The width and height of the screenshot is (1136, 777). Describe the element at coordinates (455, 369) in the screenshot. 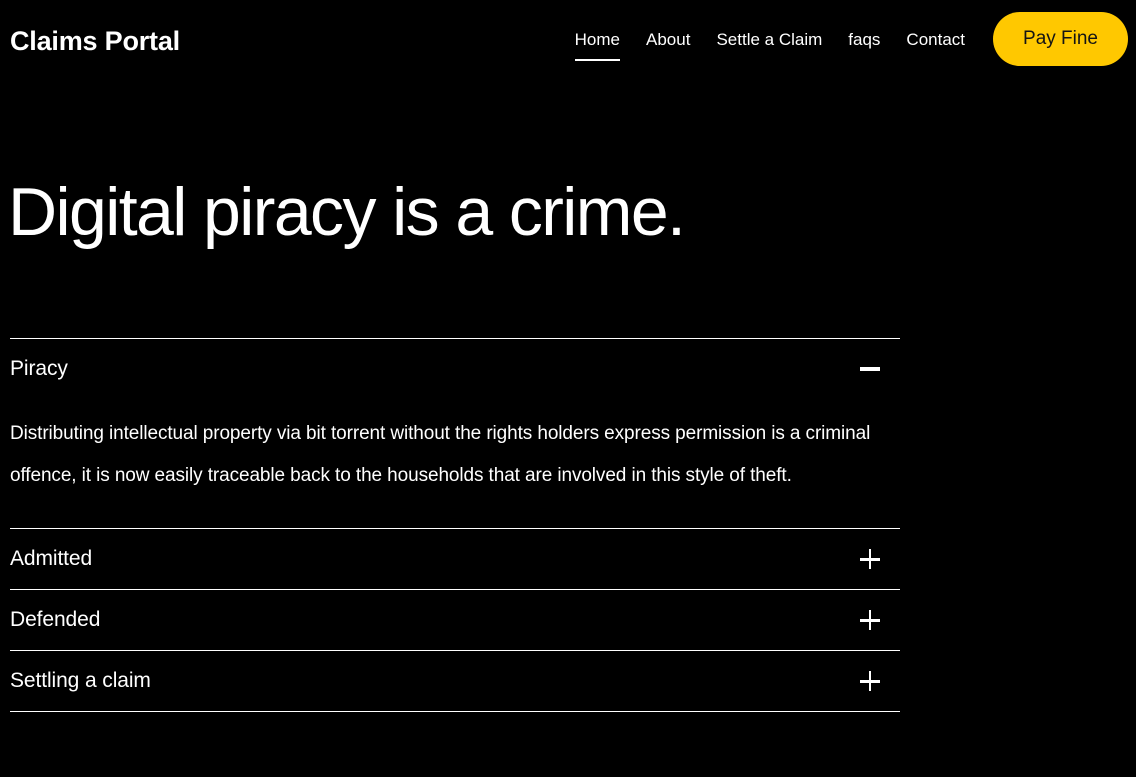

I see `accordion-header-piracy: Piracy` at that location.